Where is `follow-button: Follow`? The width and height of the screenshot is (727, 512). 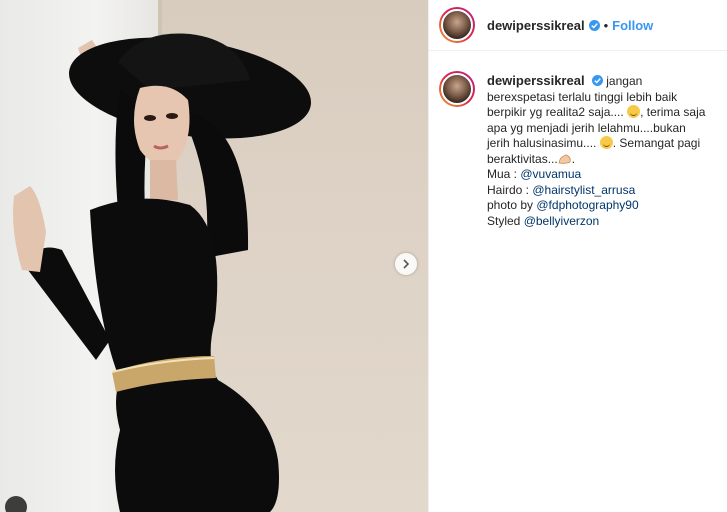 follow-button: Follow is located at coordinates (632, 25).